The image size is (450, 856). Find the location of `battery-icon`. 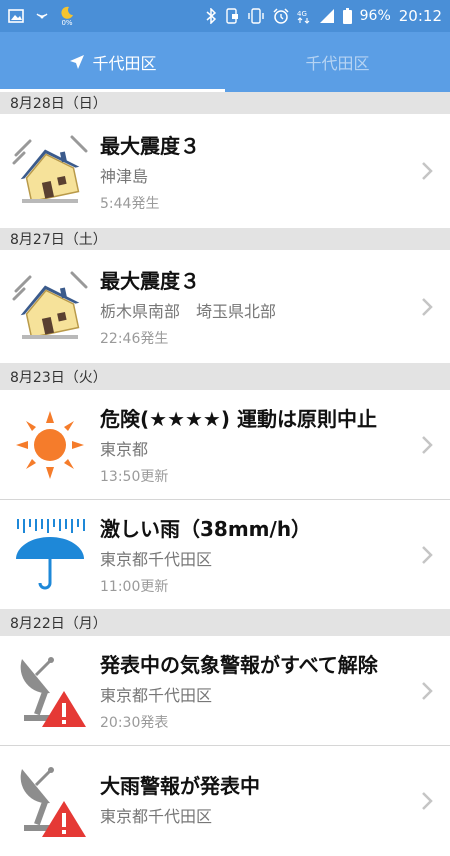

battery-icon is located at coordinates (347, 16).